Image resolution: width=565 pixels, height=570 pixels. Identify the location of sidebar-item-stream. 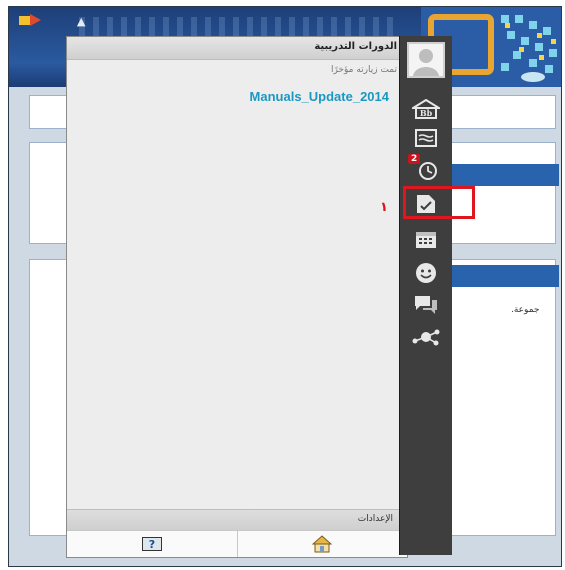
(426, 138).